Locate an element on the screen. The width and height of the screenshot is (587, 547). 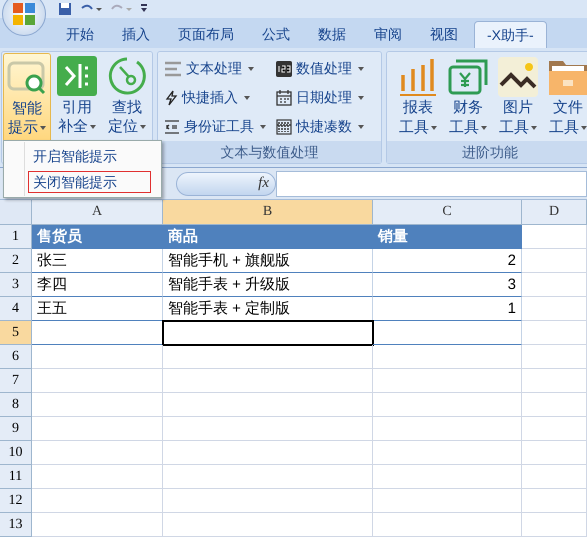
row-header: 8 is located at coordinates (16, 405).